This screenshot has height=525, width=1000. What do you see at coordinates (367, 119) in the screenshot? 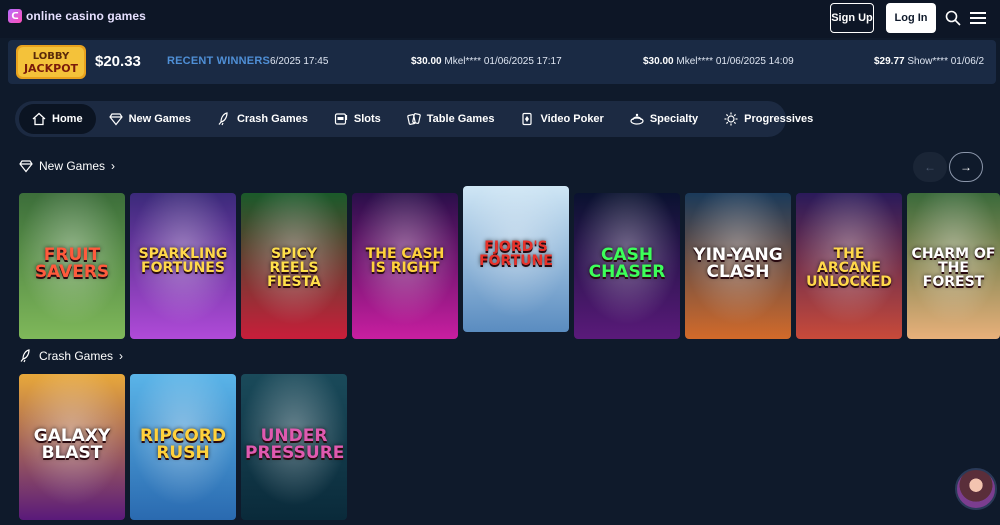
I see `nav-item-label: Slots` at bounding box center [367, 119].